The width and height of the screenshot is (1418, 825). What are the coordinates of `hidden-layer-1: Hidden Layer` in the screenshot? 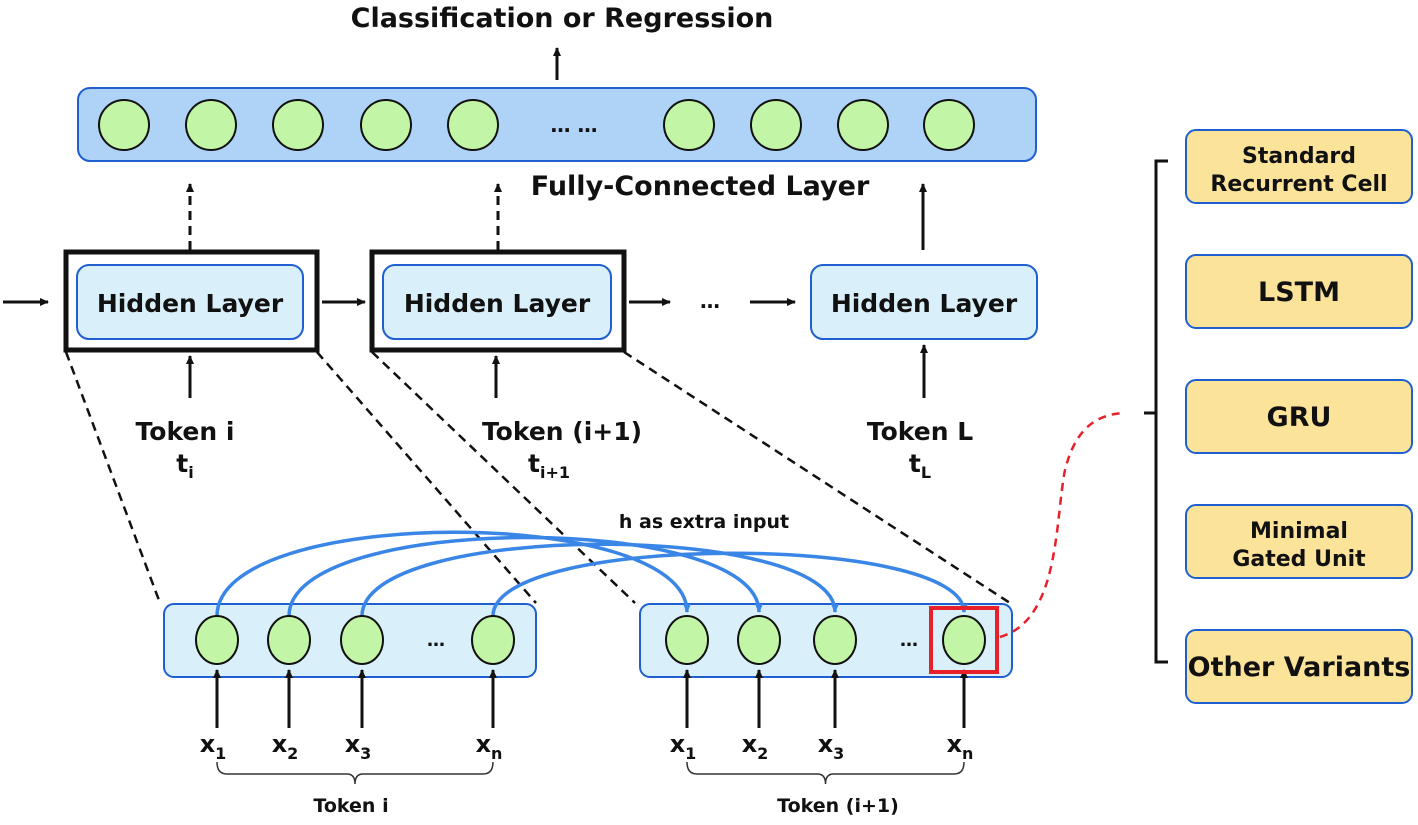 It's located at (191, 301).